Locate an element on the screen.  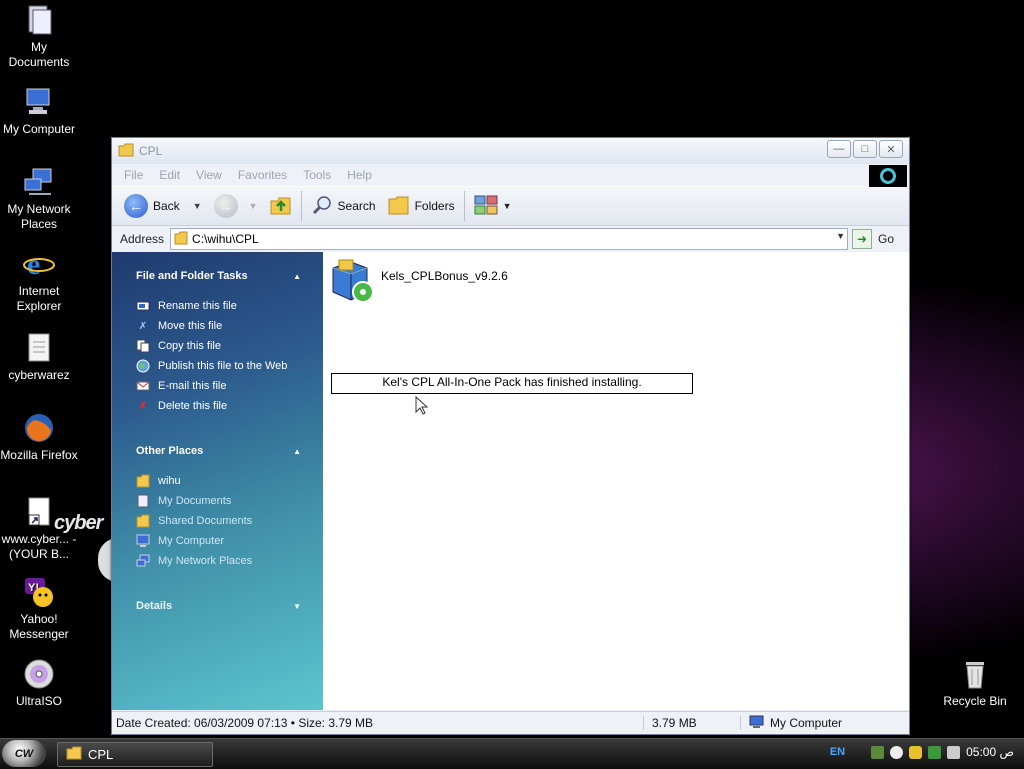
desktop-icon-label: My Network Places is located at coordinates (39, 216).